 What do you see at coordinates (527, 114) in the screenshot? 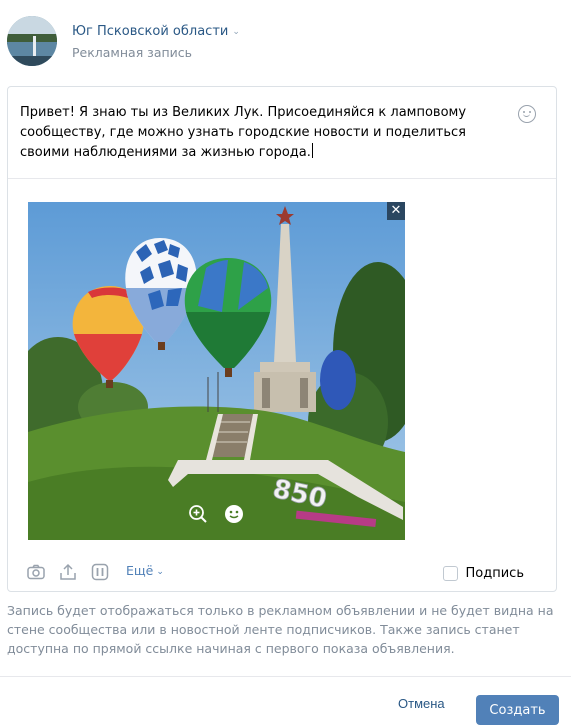
I see `emoji-smile-icon` at bounding box center [527, 114].